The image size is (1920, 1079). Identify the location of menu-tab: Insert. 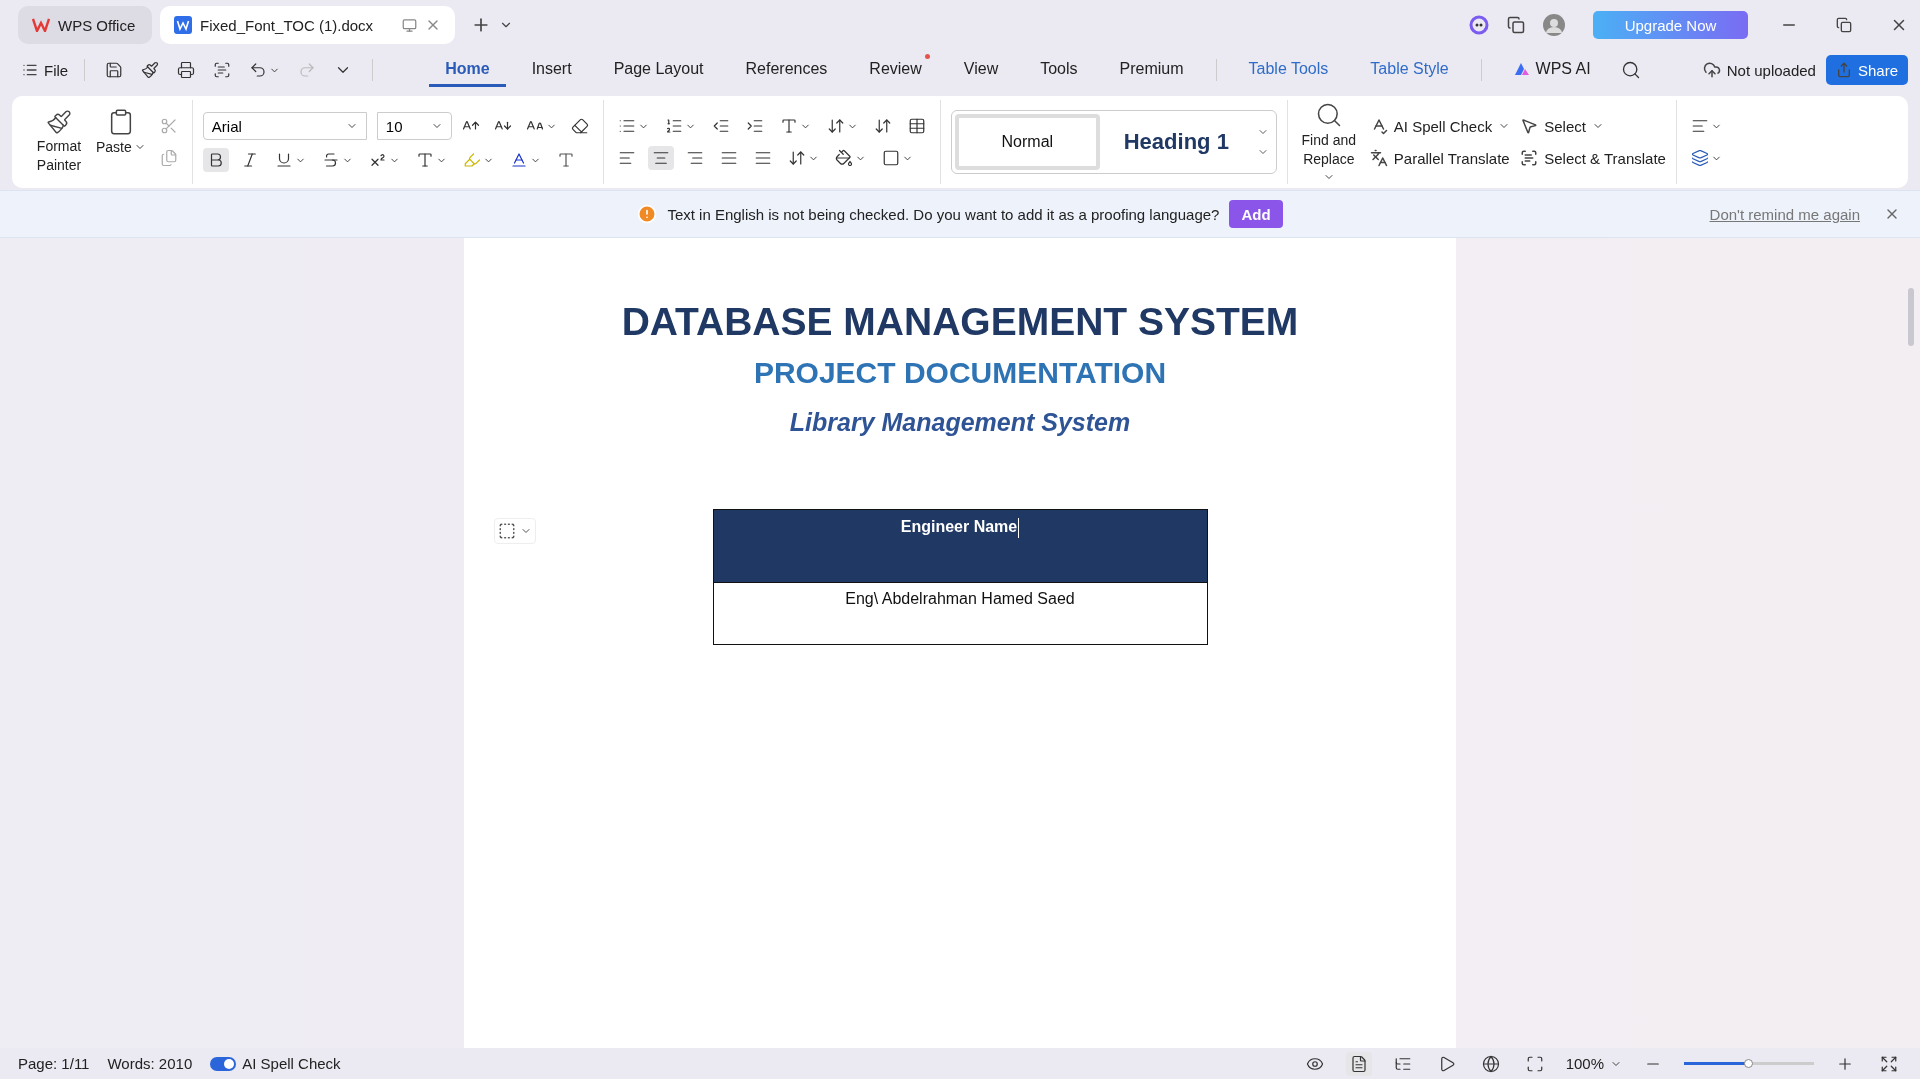
(551, 70).